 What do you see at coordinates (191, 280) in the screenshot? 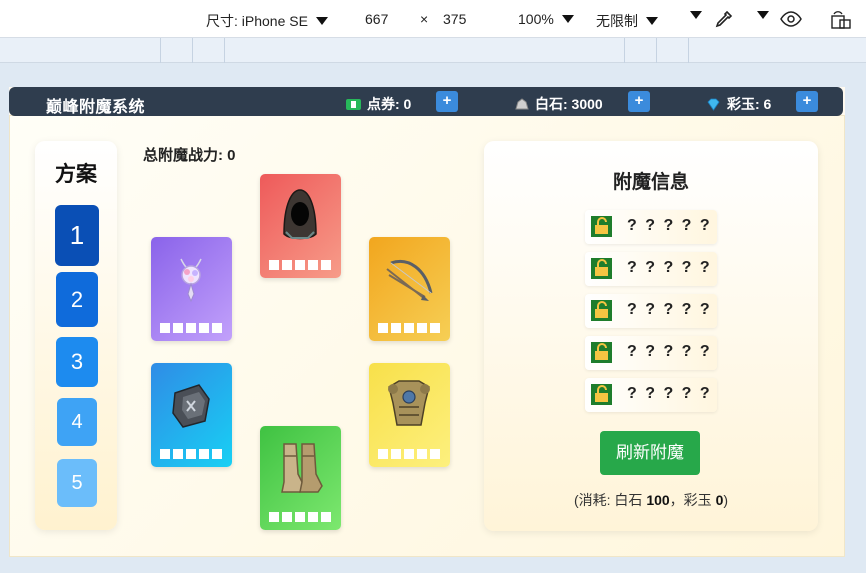
I see `necklace-icon` at bounding box center [191, 280].